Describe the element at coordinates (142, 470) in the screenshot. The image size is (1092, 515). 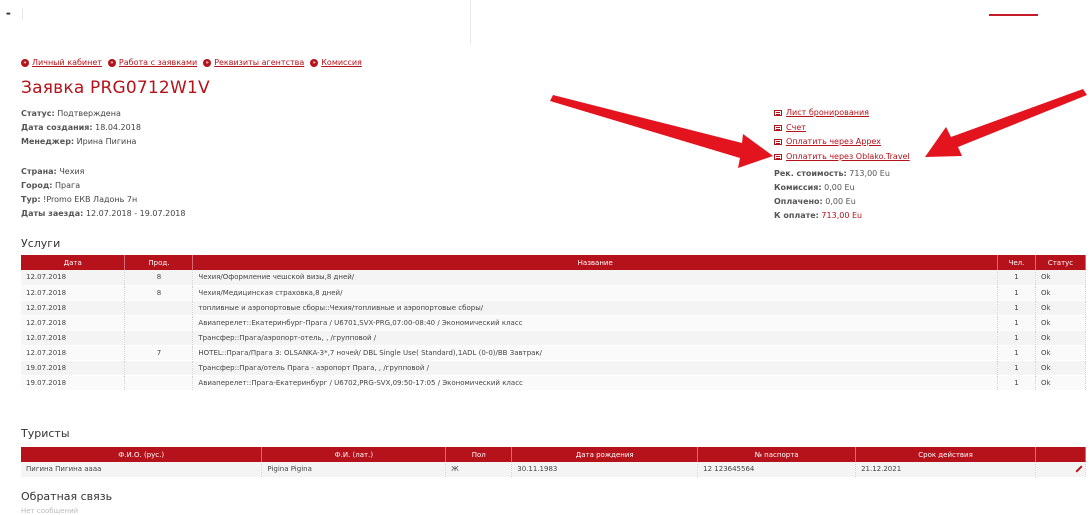
I see `name-ru-cell: Пигина Пигина аааа` at that location.